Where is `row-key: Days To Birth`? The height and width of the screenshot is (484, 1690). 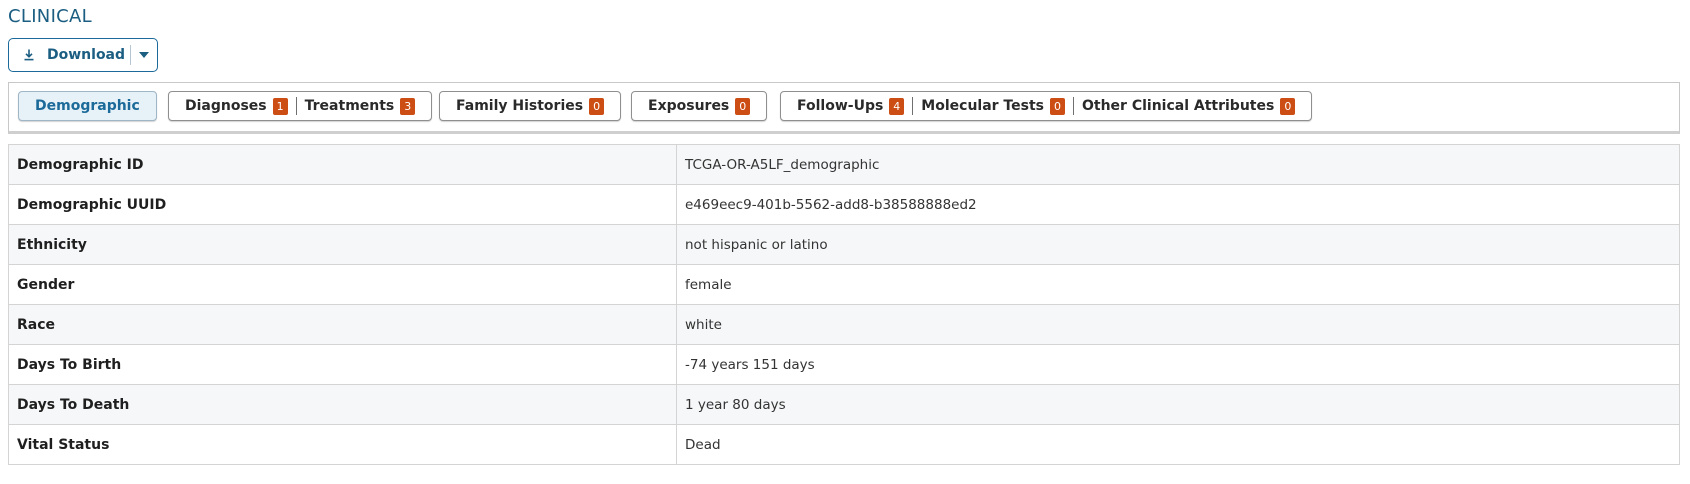 row-key: Days To Birth is located at coordinates (342, 364).